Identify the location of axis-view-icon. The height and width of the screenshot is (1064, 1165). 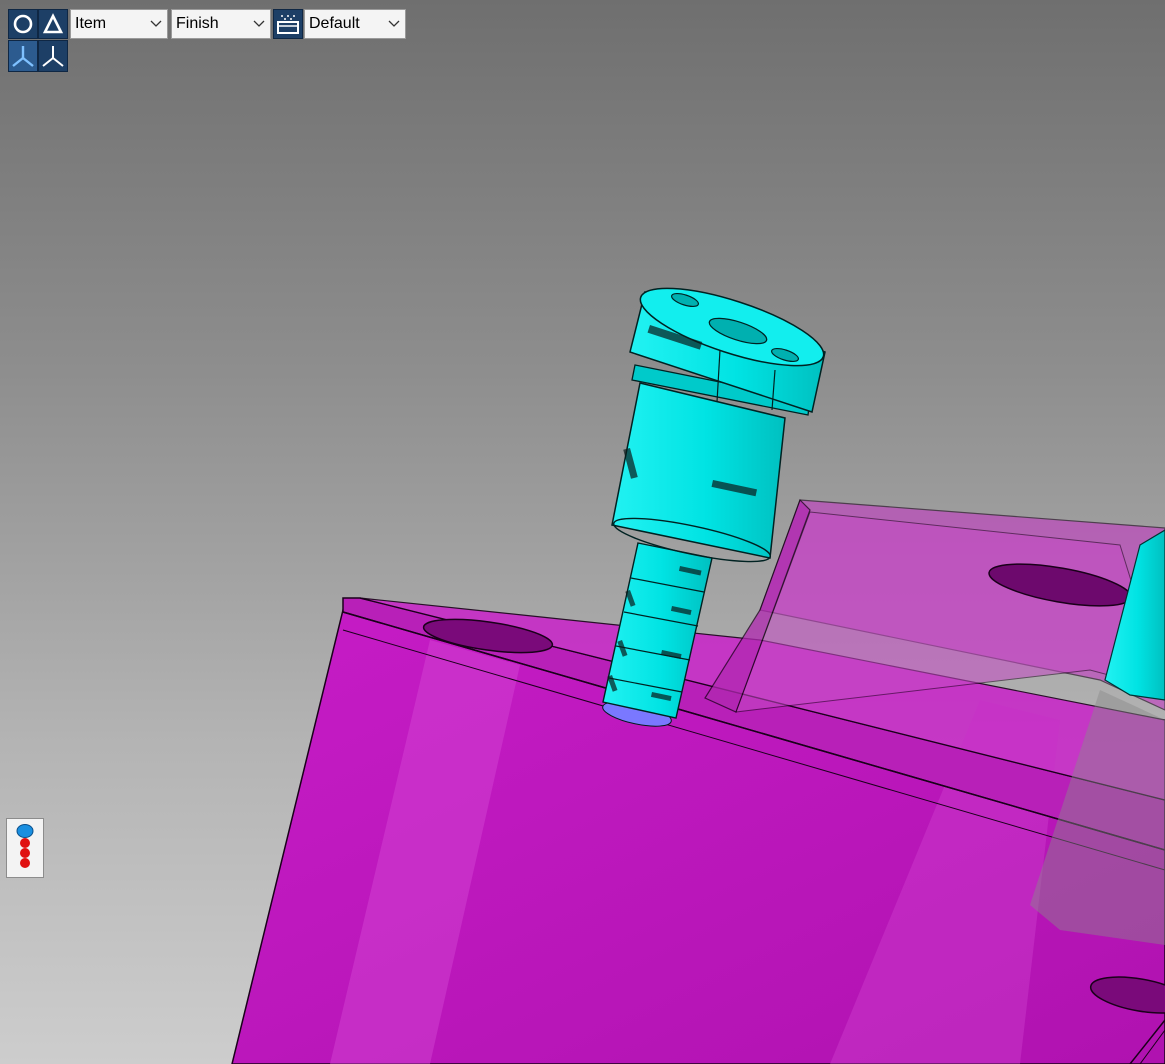
(23, 56).